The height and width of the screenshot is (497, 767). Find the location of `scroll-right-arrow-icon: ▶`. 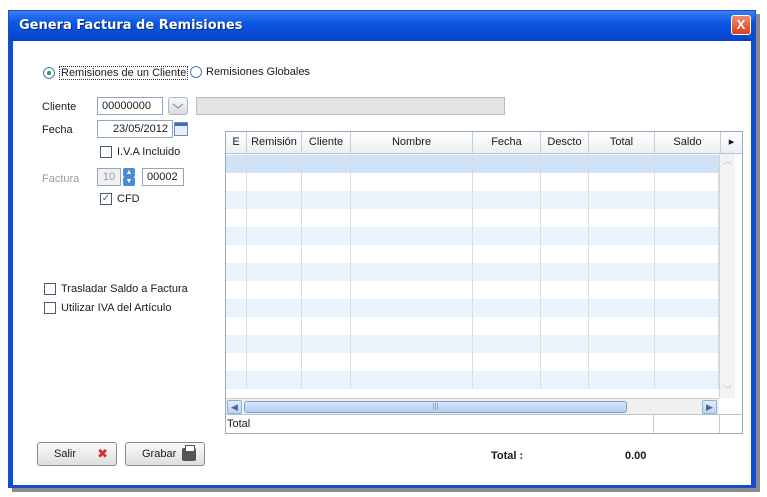

scroll-right-arrow-icon: ▶ is located at coordinates (709, 407).